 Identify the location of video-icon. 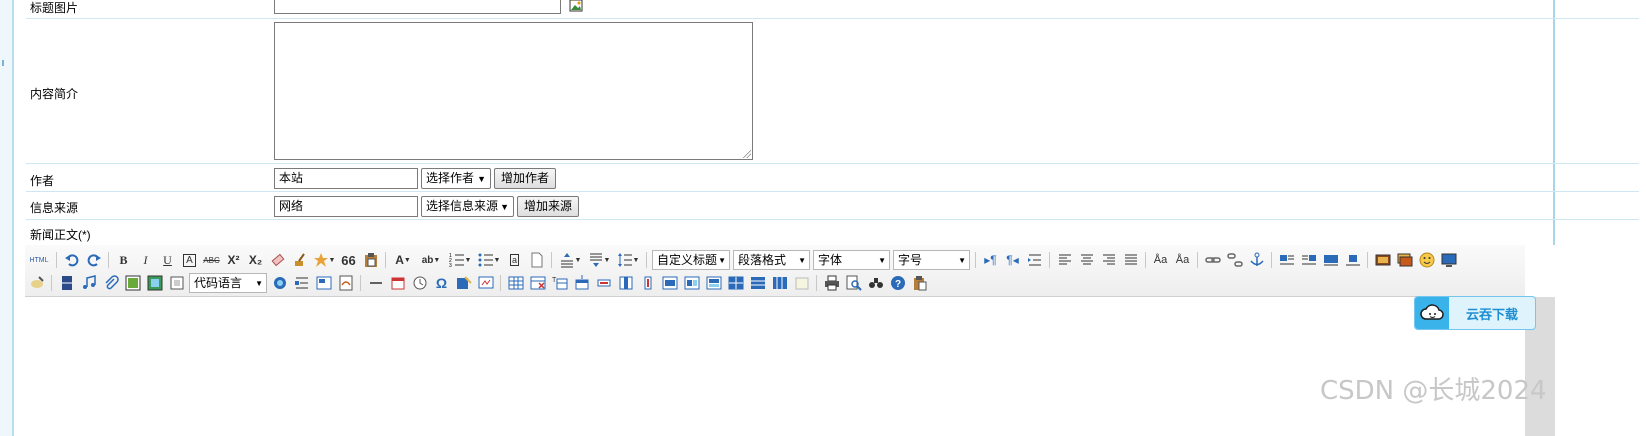
(1448, 260).